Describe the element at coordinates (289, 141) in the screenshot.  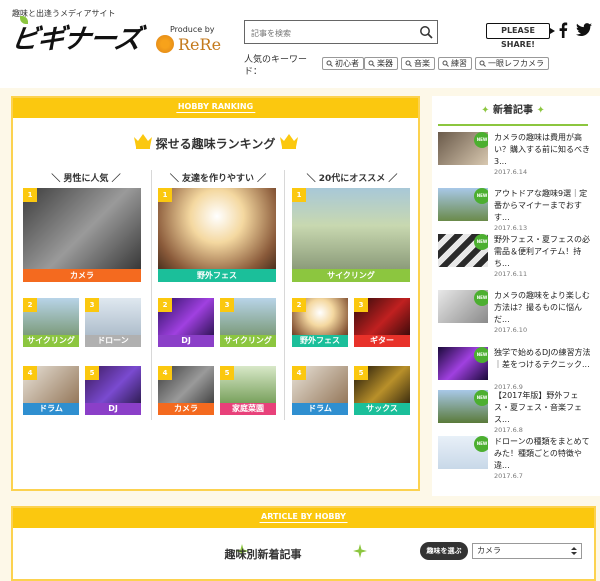
I see `crown-icon` at that location.